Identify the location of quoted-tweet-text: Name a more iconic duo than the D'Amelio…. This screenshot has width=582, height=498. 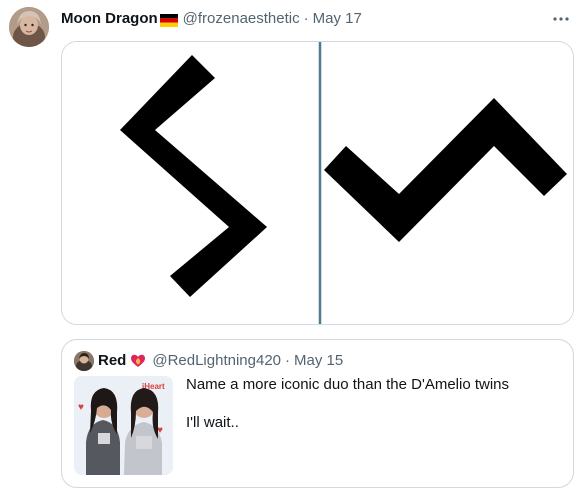
(372, 404).